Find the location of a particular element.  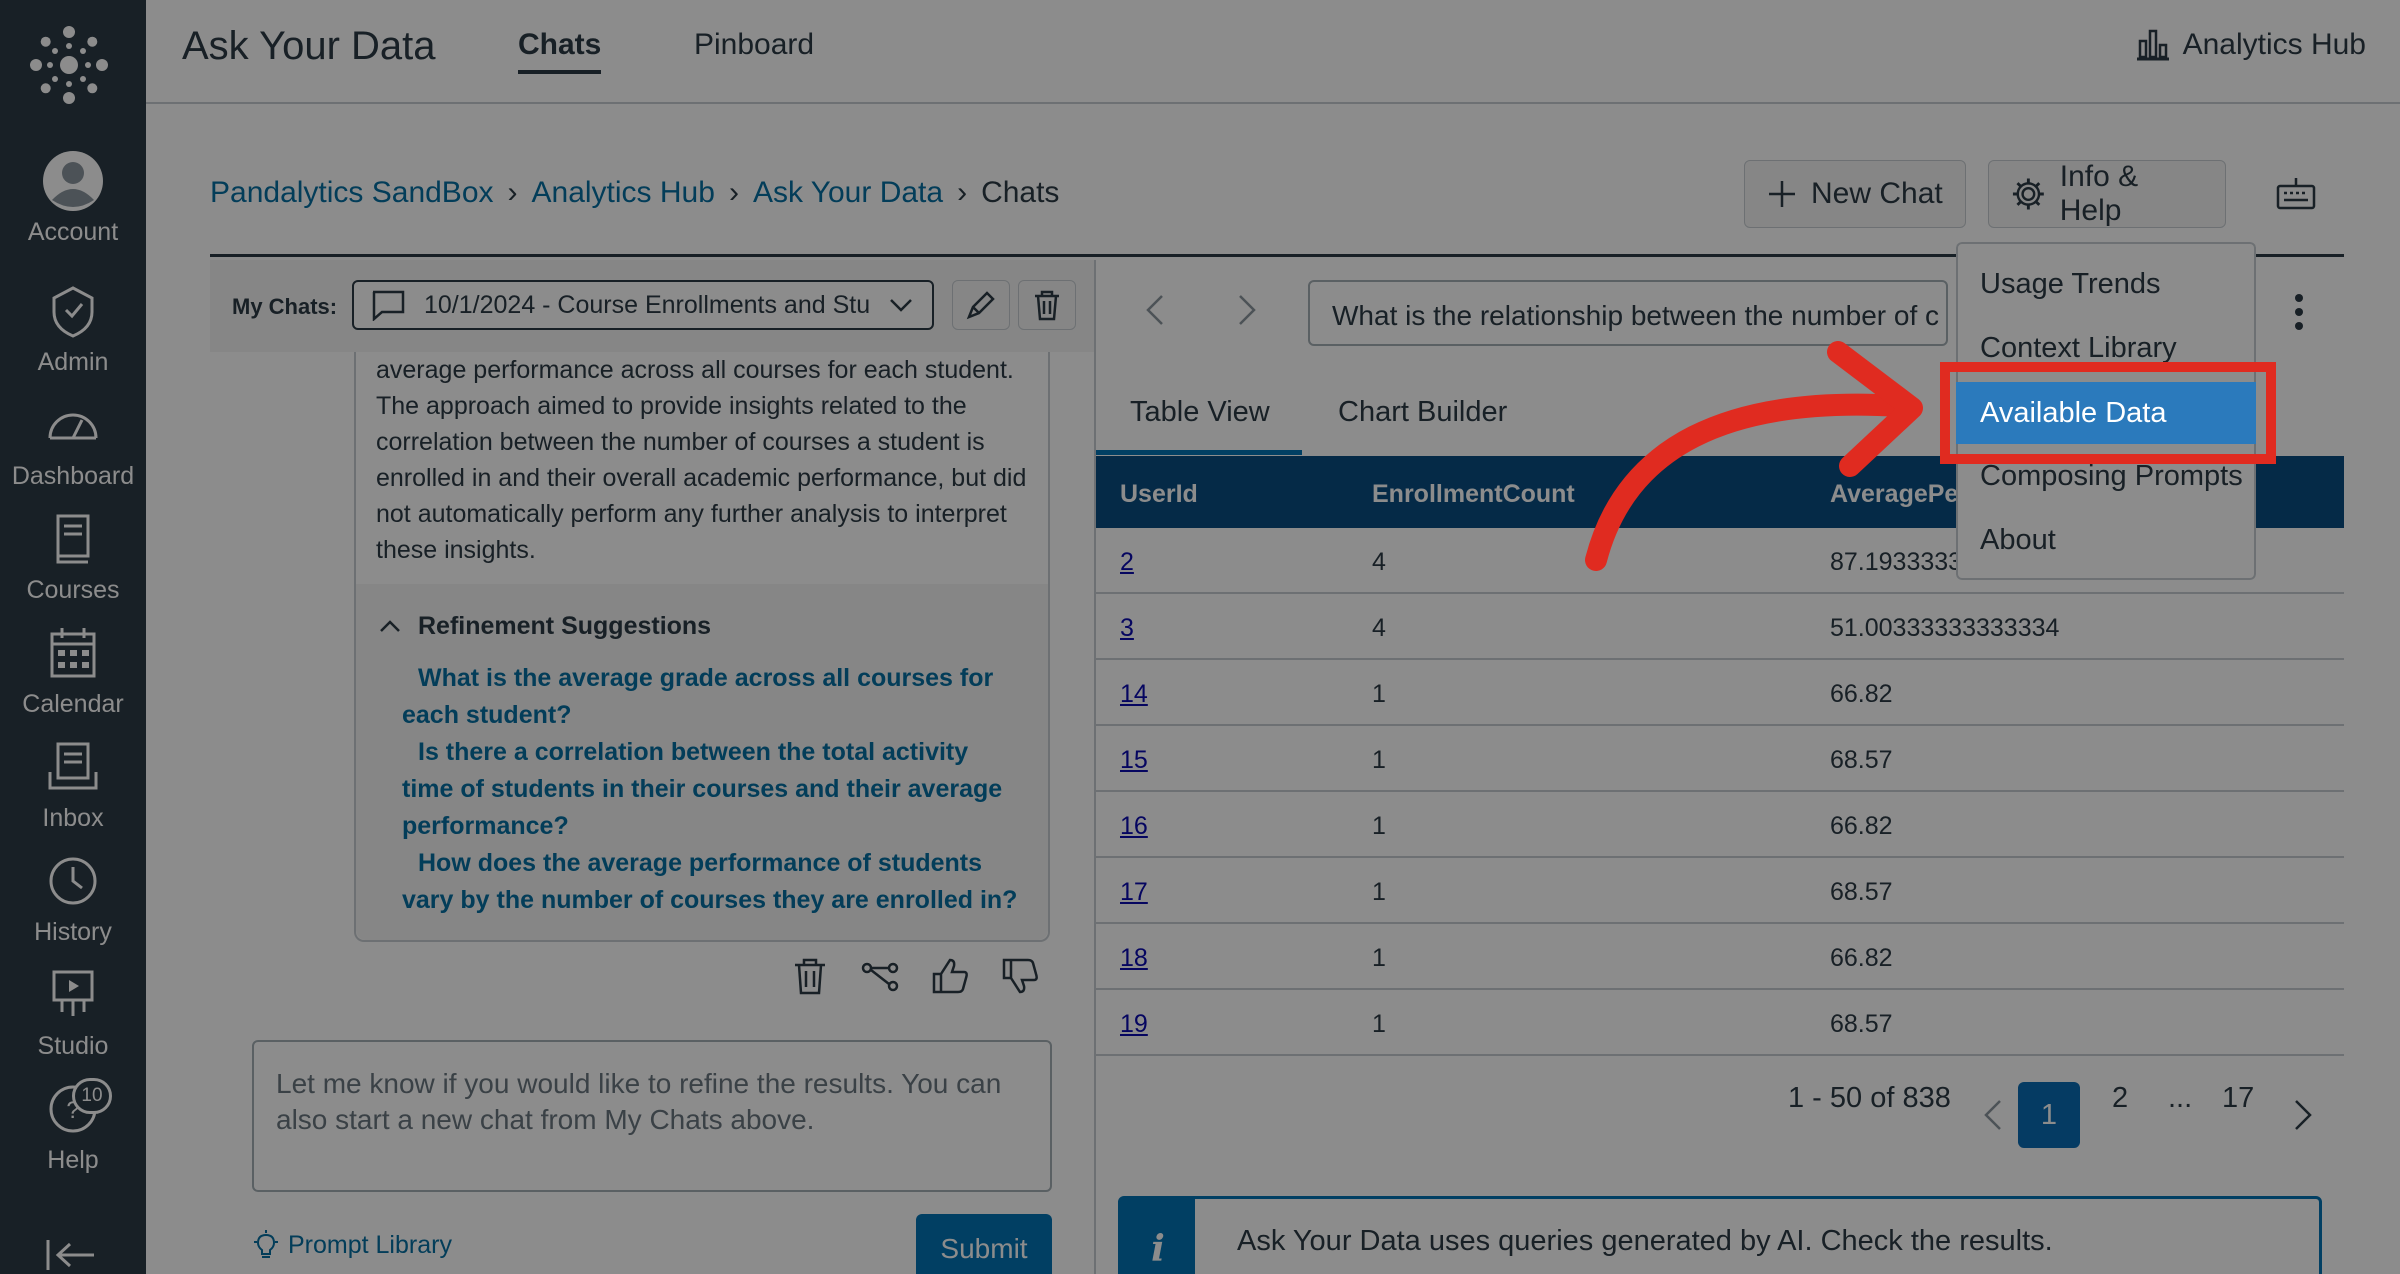

annotation-arrow-icon is located at coordinates (1754, 456).